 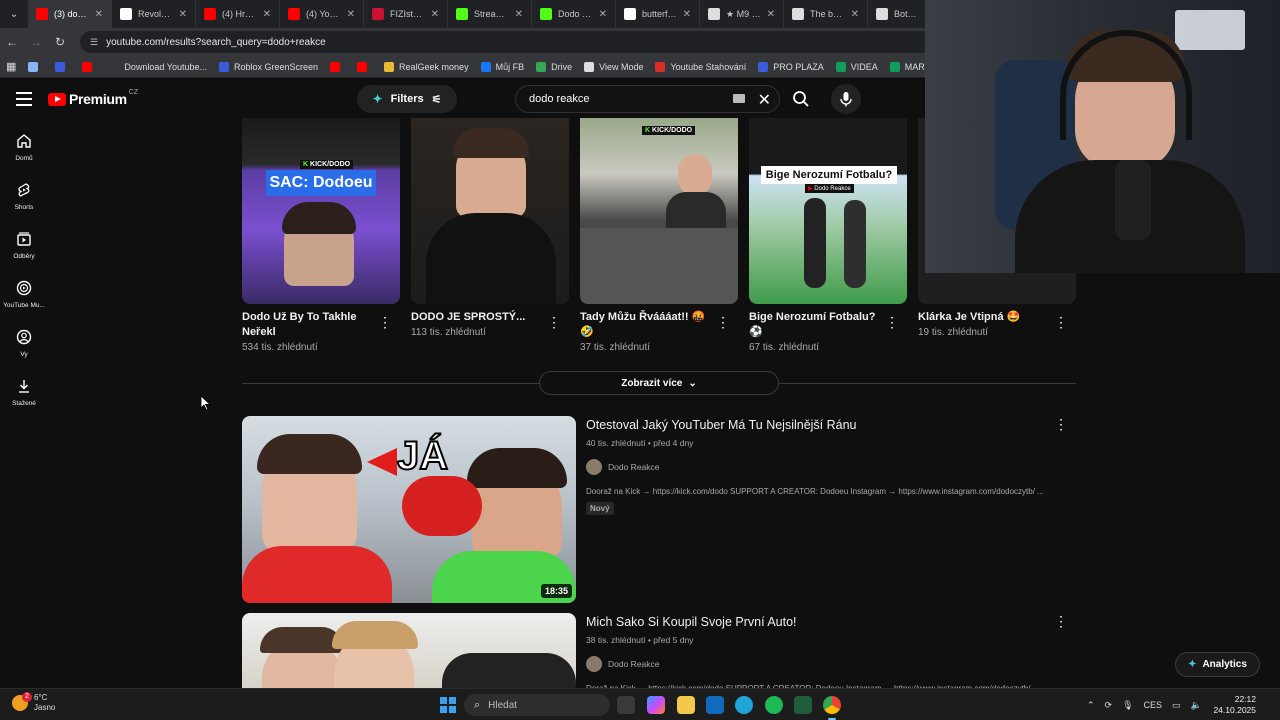 What do you see at coordinates (24, 146) in the screenshot?
I see `sidebar-item-home: Domů` at bounding box center [24, 146].